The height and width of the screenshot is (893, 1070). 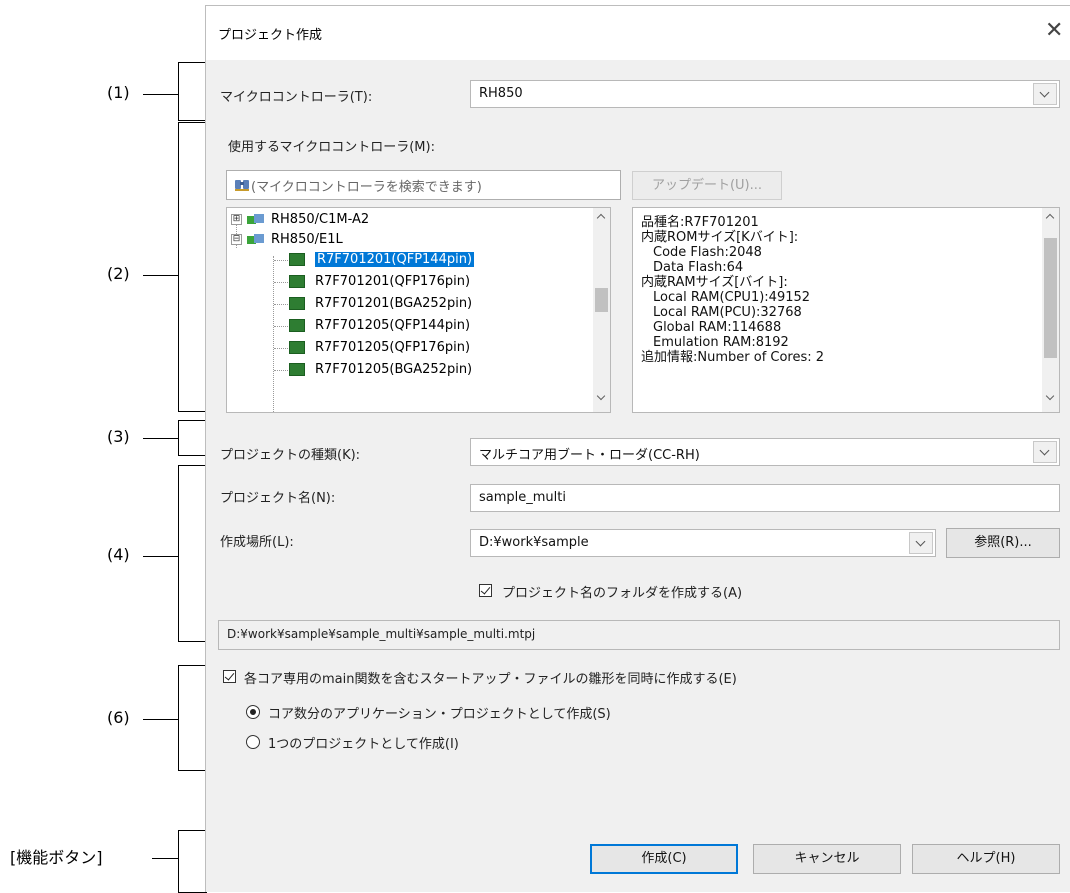 What do you see at coordinates (118, 273) in the screenshot?
I see `callout-label-2: (2)` at bounding box center [118, 273].